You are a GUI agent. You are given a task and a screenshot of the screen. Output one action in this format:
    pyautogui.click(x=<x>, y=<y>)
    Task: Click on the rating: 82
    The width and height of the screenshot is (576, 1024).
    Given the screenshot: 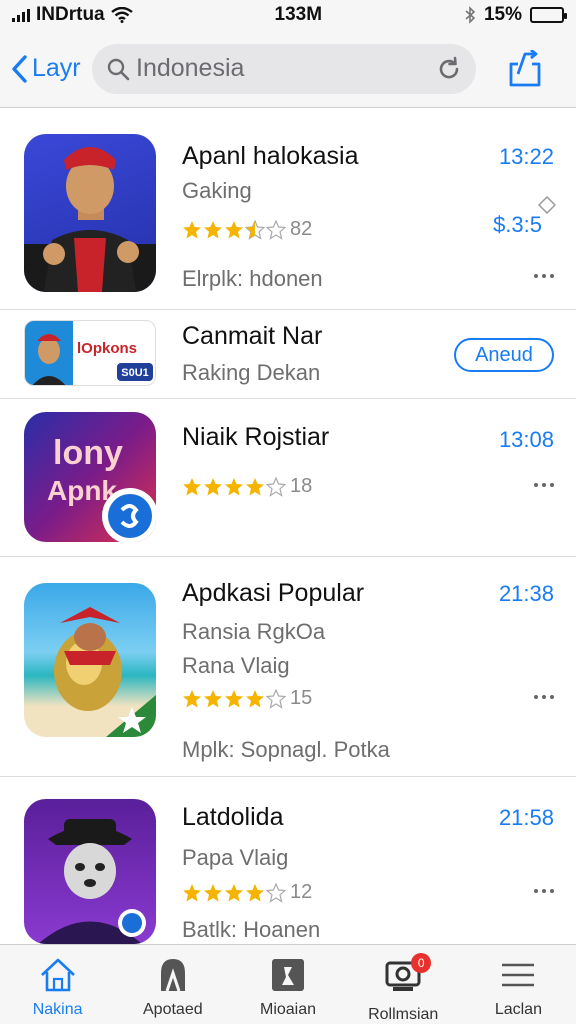 What is the action you would take?
    pyautogui.click(x=247, y=229)
    